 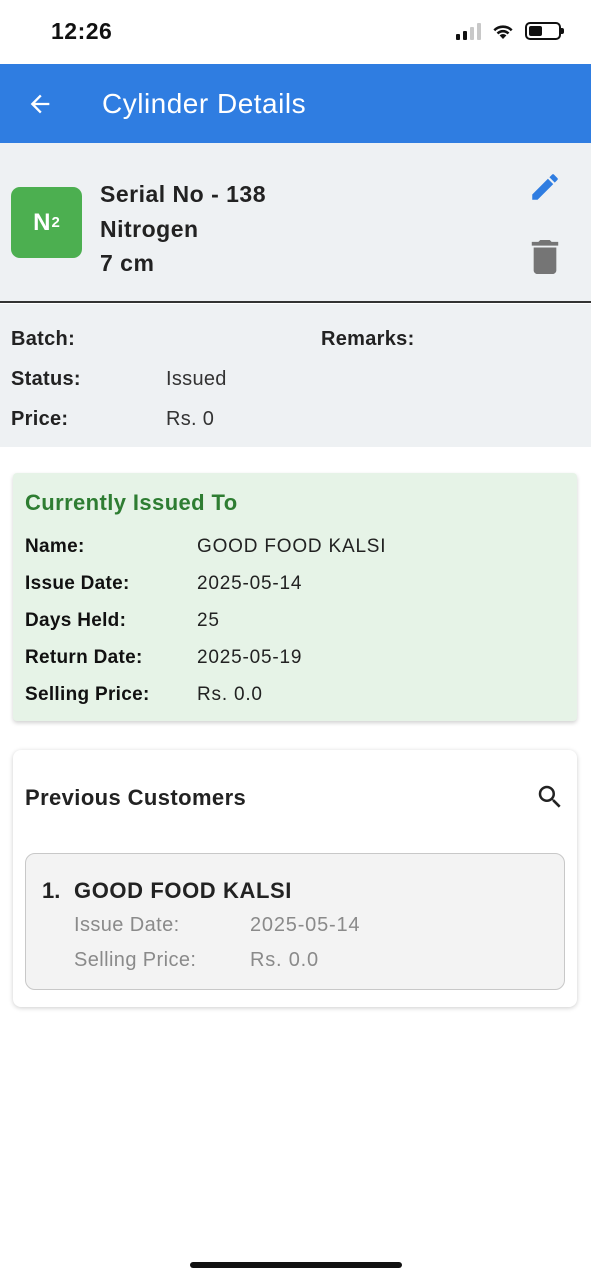 I want to click on price-label: Price:, so click(x=40, y=419).